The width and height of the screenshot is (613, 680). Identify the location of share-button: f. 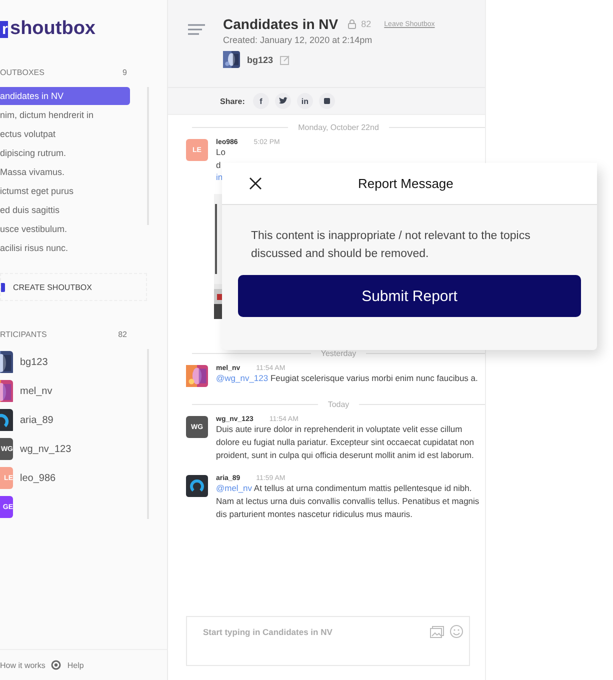
(260, 101).